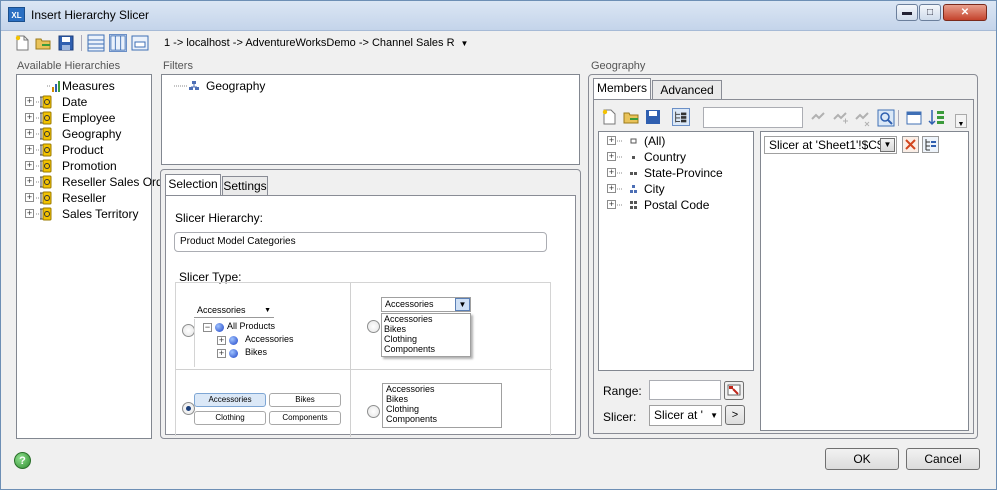  I want to click on delete-icon, so click(910, 144).